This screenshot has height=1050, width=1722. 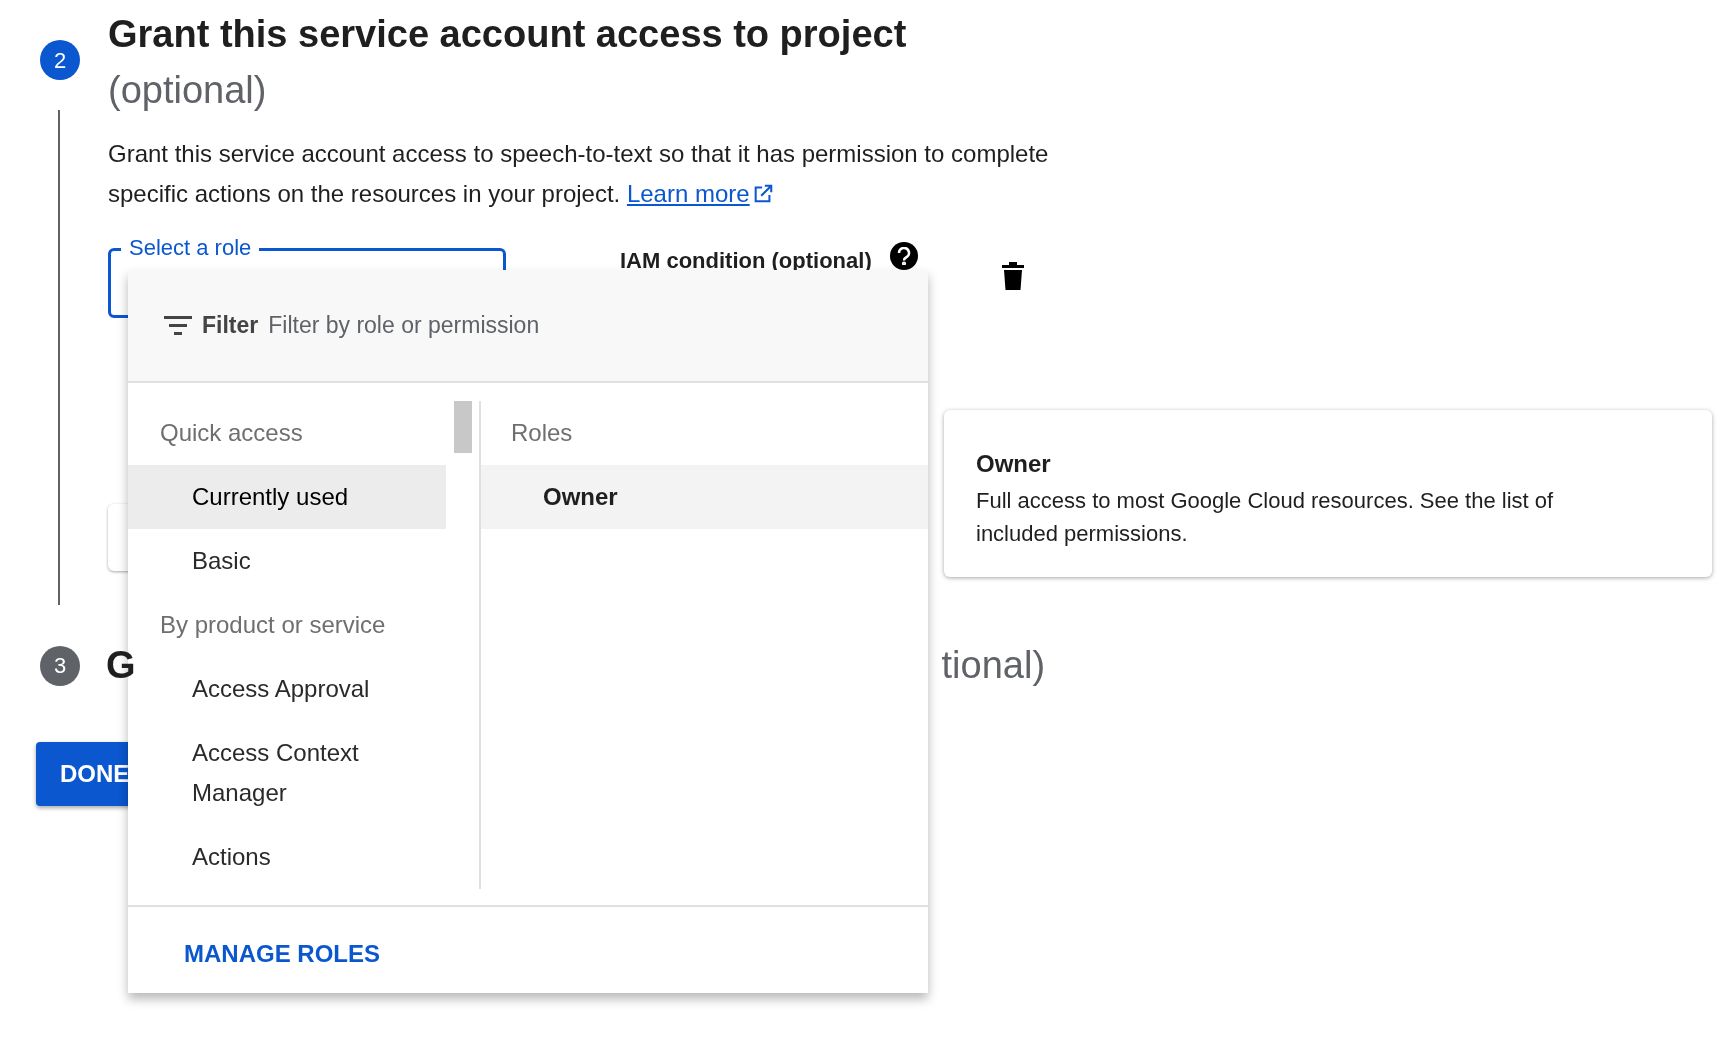 What do you see at coordinates (60, 665) in the screenshot?
I see `step-number: 3` at bounding box center [60, 665].